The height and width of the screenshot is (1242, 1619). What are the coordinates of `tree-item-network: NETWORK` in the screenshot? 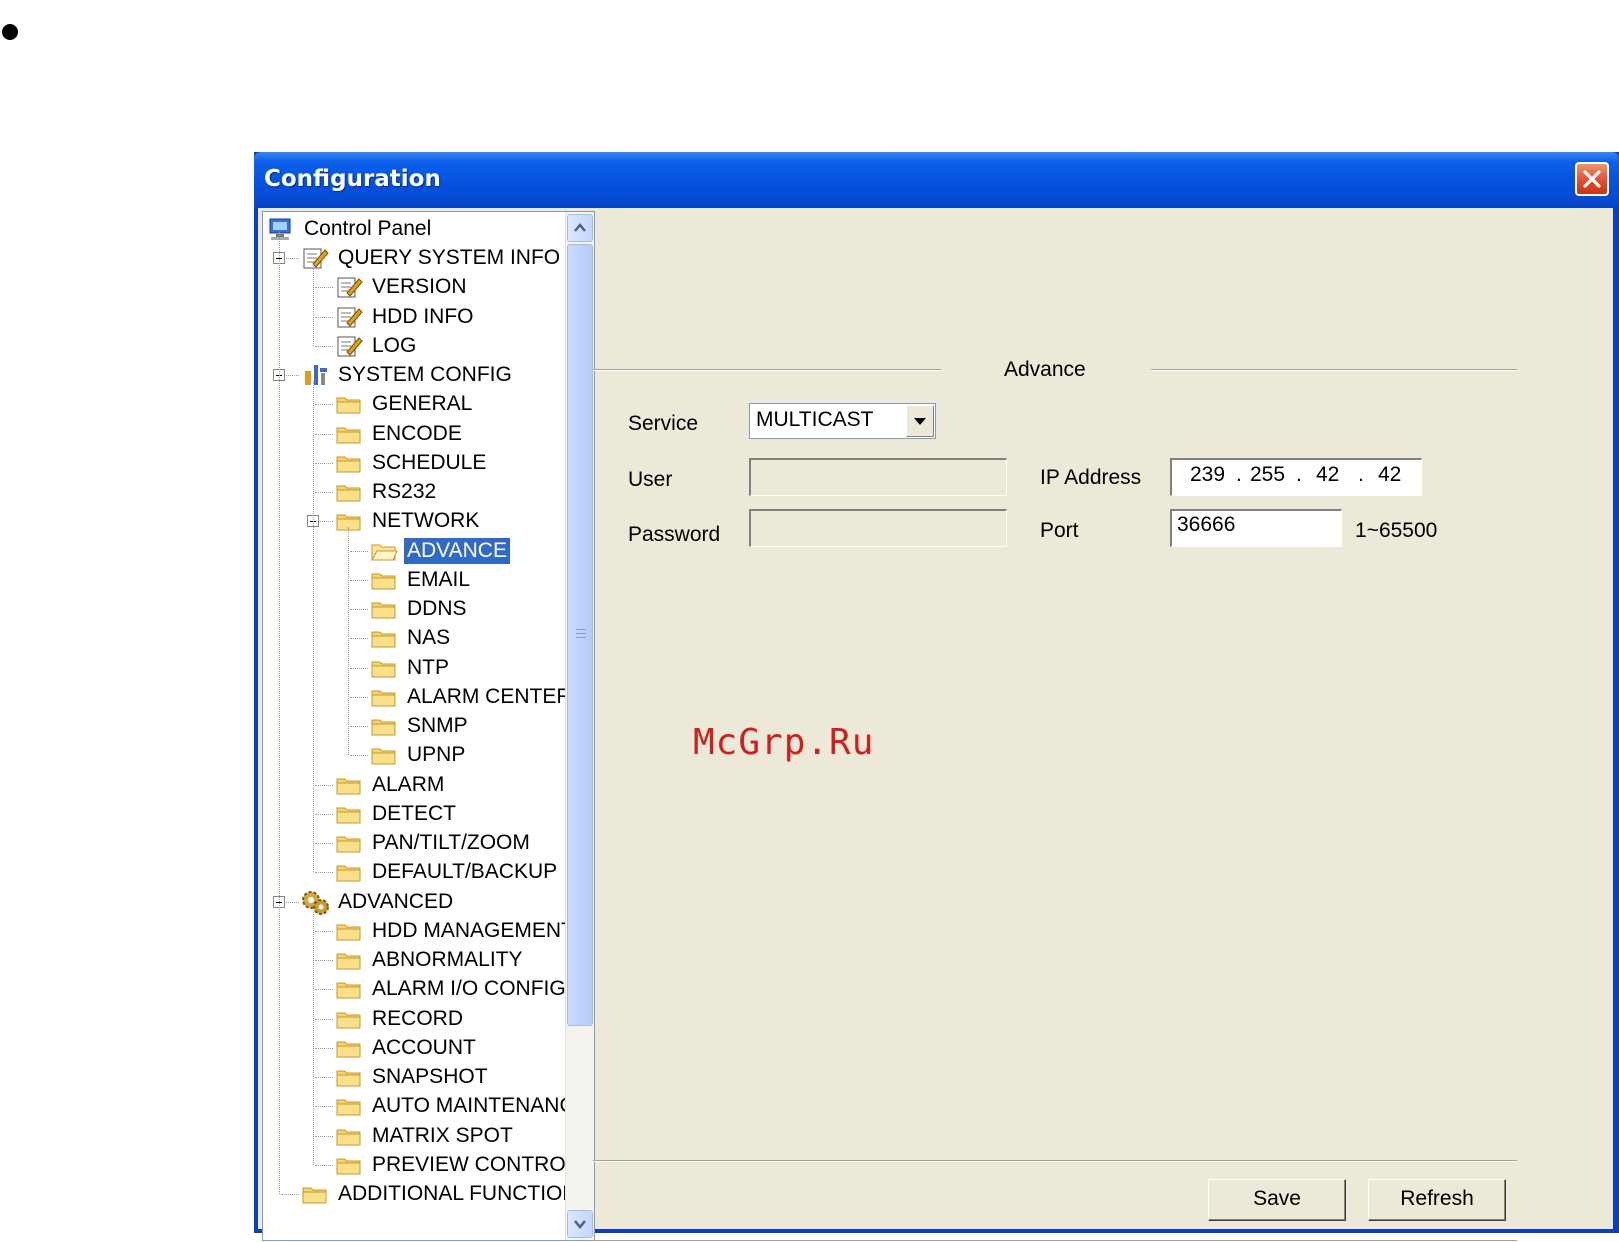 It's located at (408, 521).